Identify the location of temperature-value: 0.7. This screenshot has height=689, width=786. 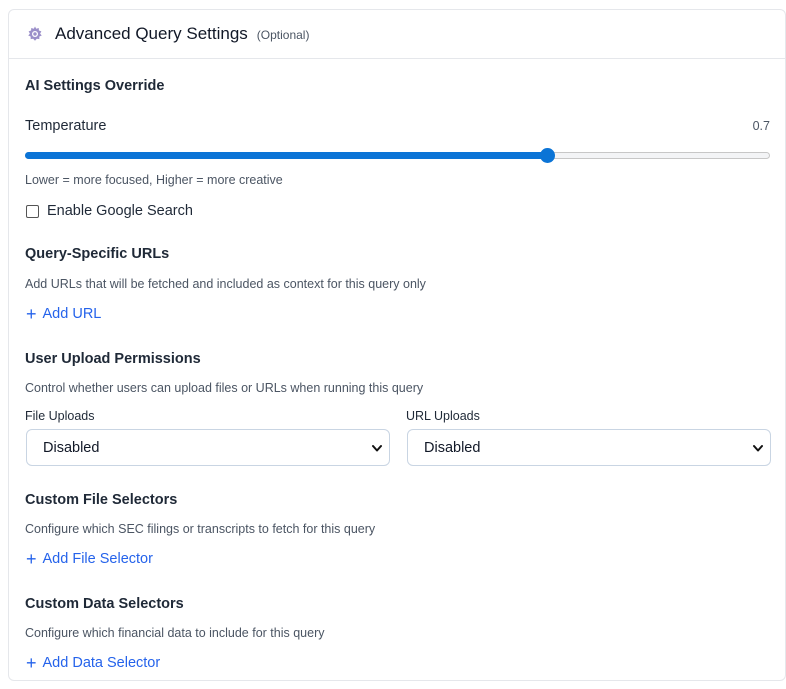
(761, 126).